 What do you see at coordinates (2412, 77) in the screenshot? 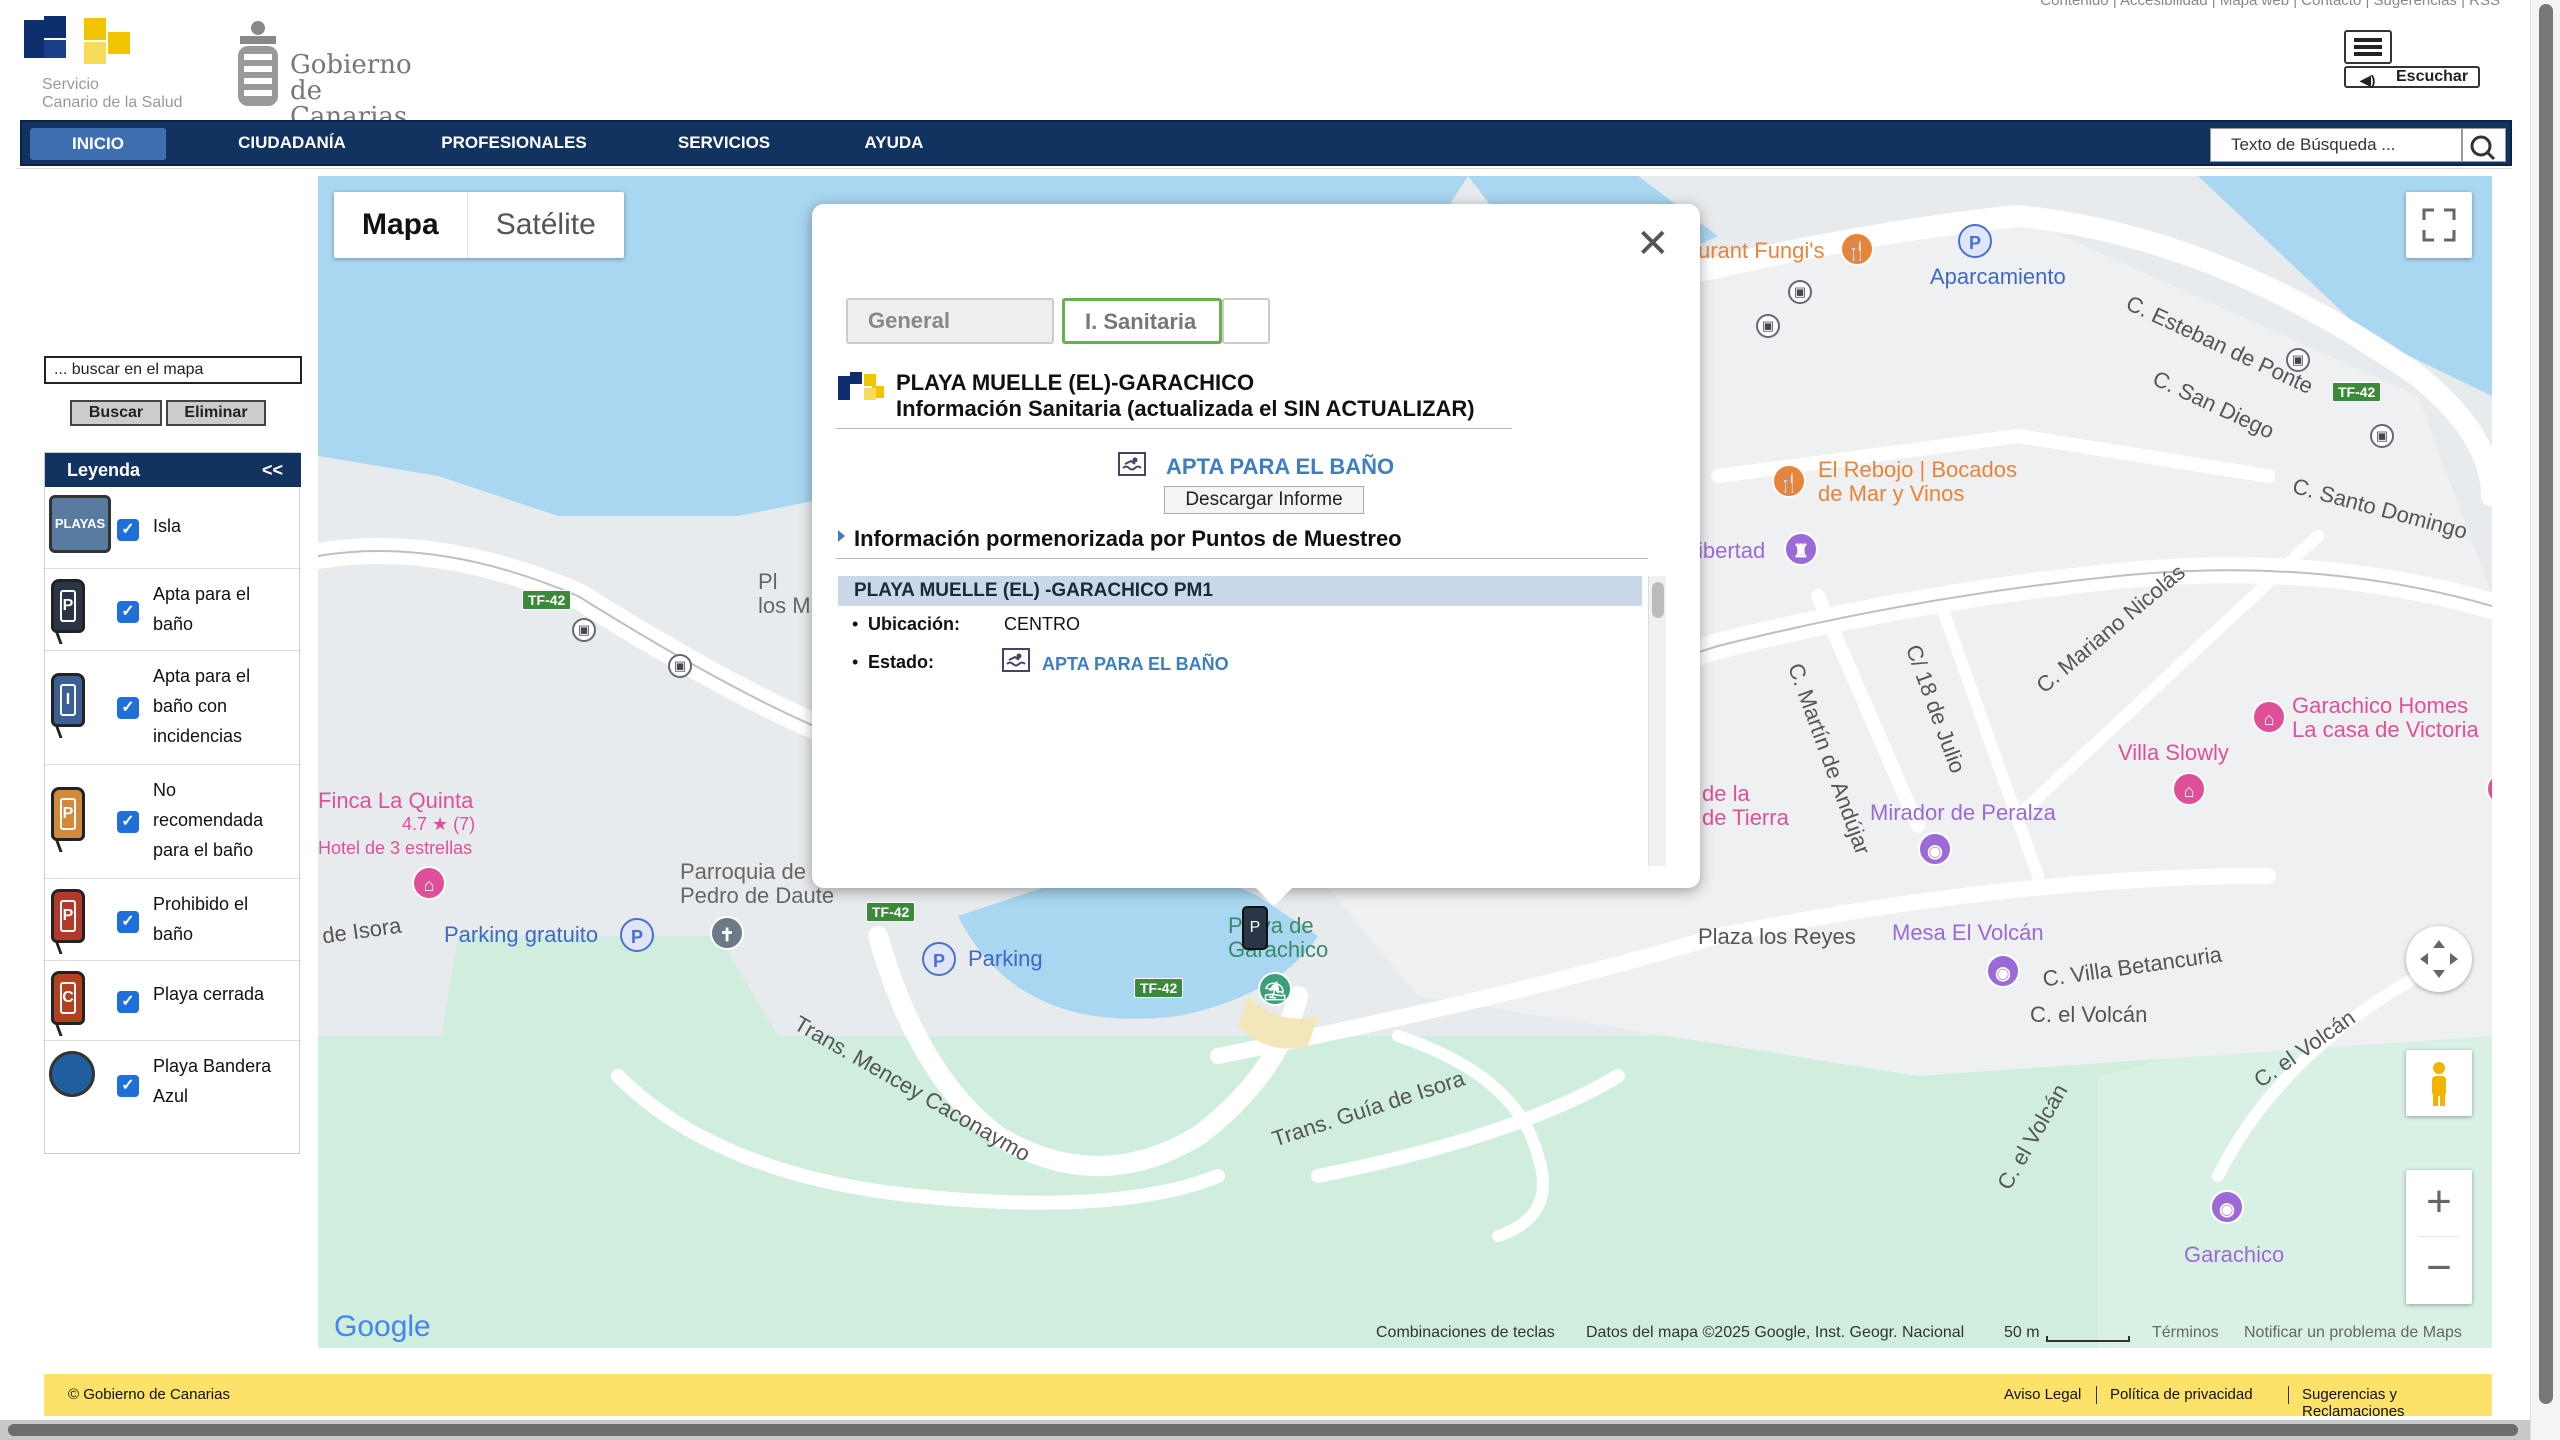
I see `escuchar-button: ◀) Escuchar` at bounding box center [2412, 77].